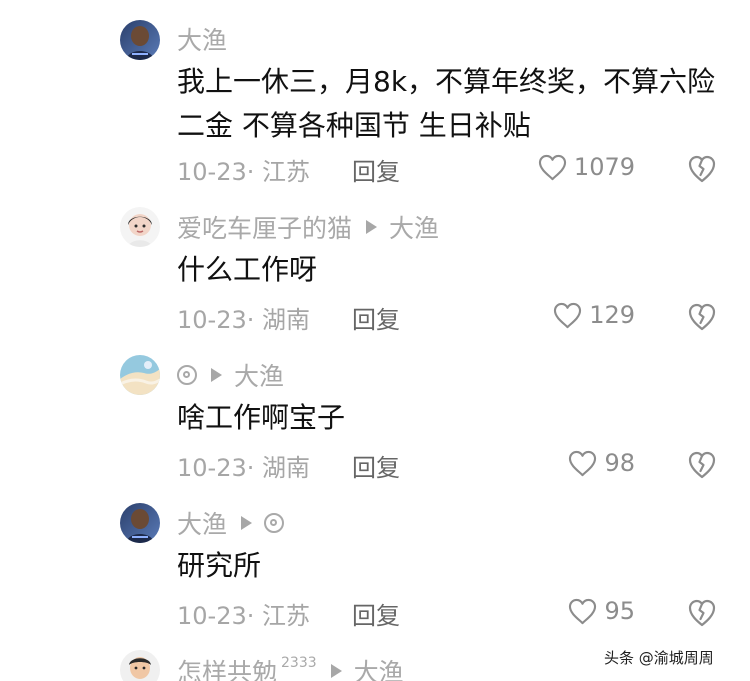 This screenshot has height=681, width=750. Describe the element at coordinates (336, 671) in the screenshot. I see `play-arrow-icon` at that location.